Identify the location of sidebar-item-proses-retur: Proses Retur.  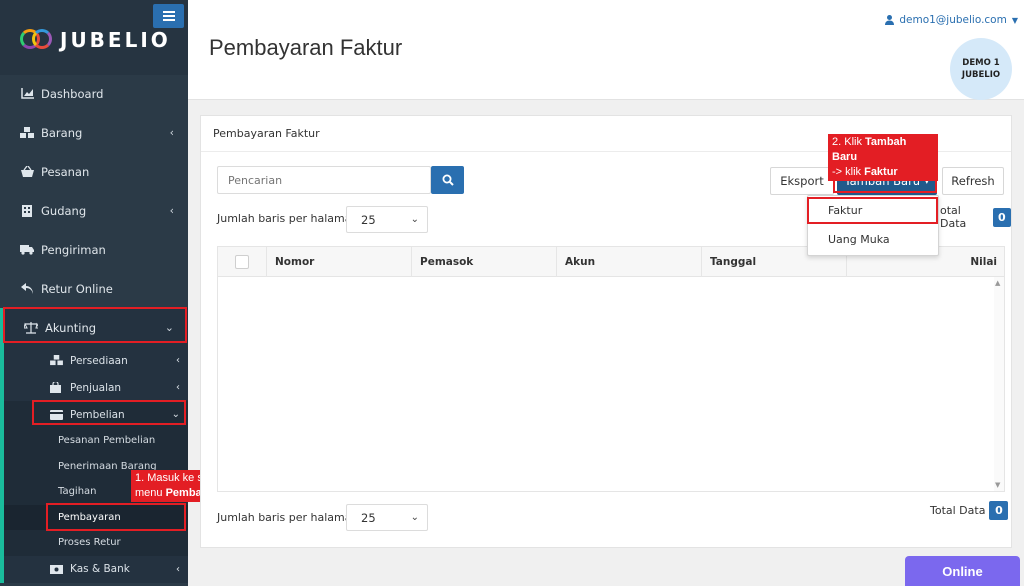
(96, 543).